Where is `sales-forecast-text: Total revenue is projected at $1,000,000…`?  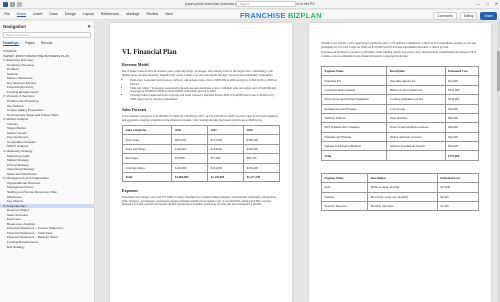 sales-forecast-text: Total revenue is projected at $1,000,000… is located at coordinates (200, 118).